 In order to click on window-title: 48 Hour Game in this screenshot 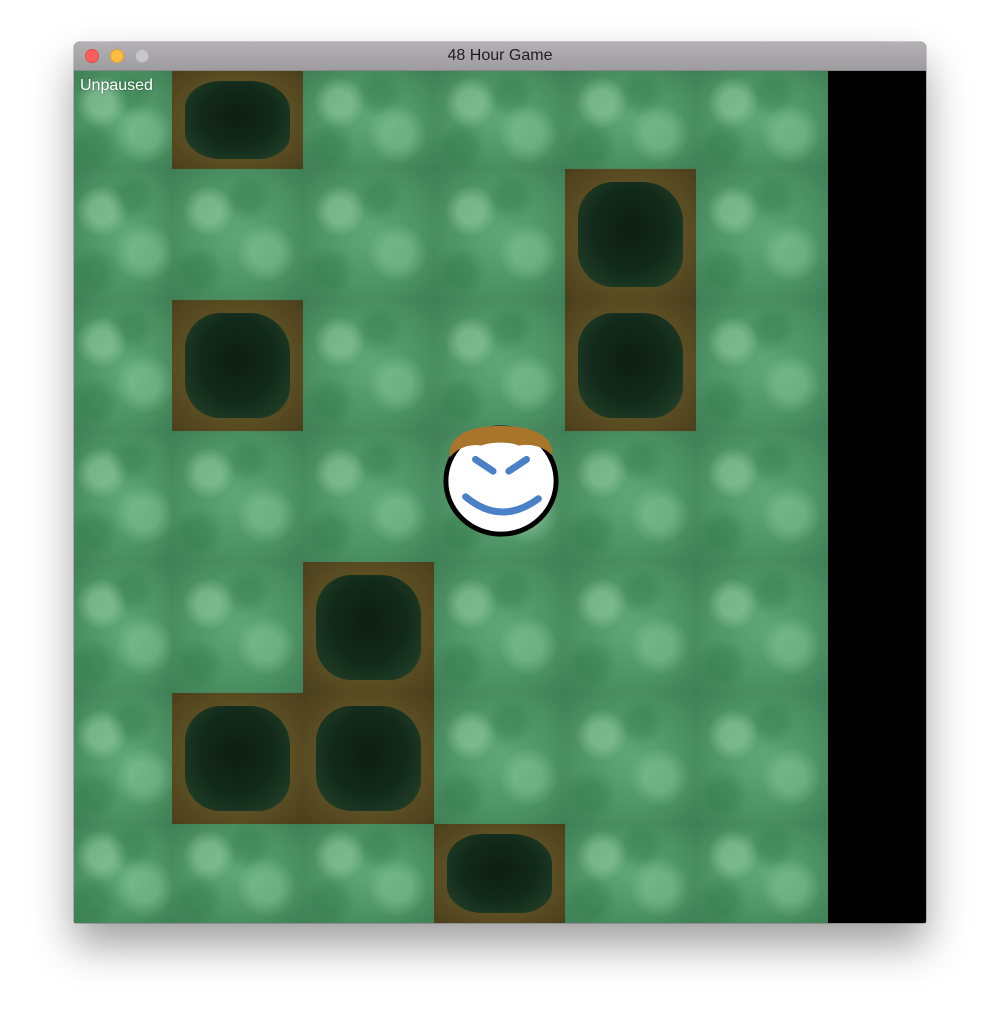, I will do `click(500, 55)`.